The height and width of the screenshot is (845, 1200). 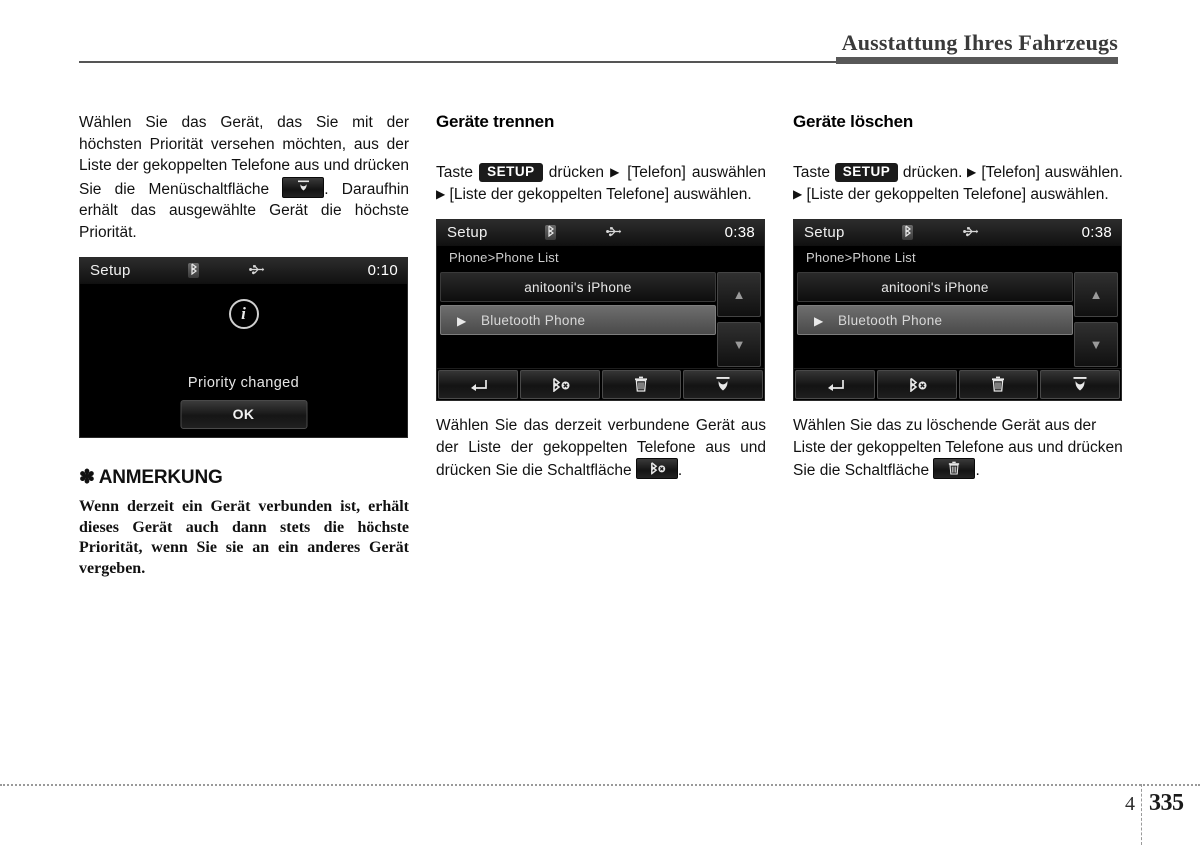 I want to click on trash-icon-svg, so click(x=954, y=468).